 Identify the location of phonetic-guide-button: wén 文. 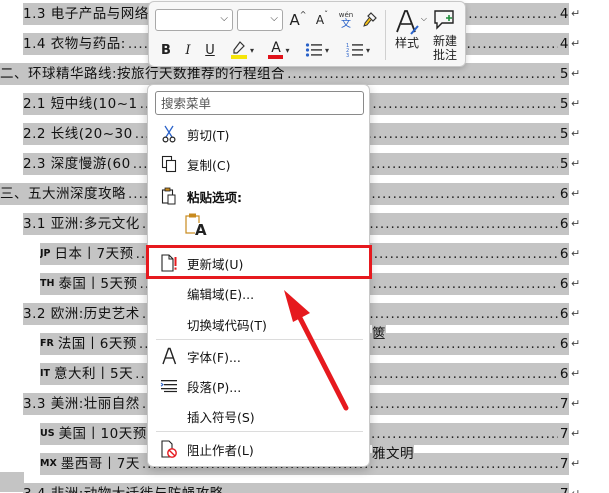
(346, 20).